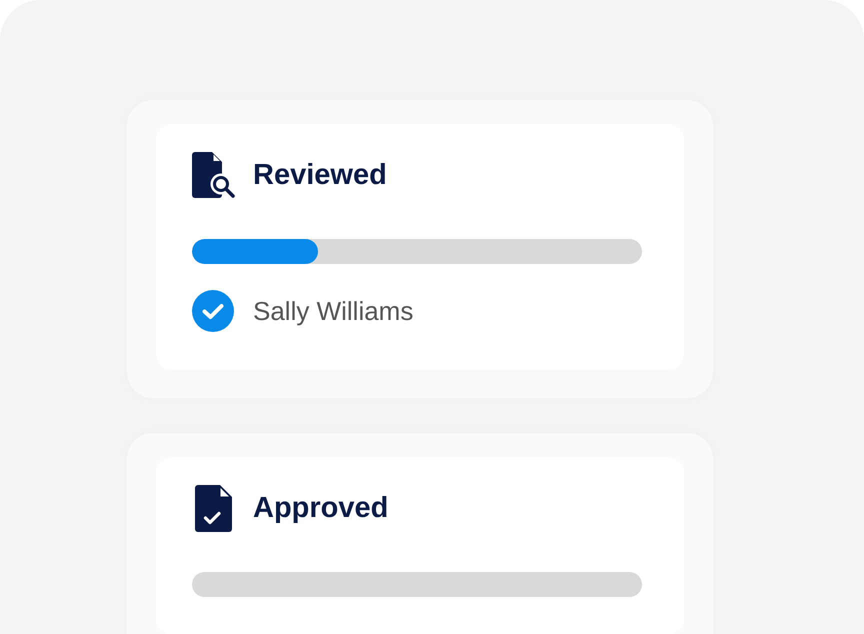  I want to click on card-title: Approved, so click(320, 508).